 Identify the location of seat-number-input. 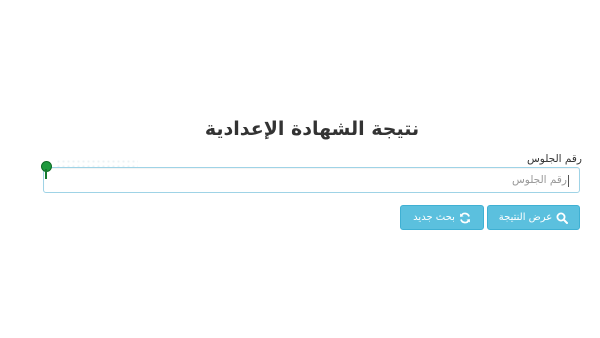
(311, 180).